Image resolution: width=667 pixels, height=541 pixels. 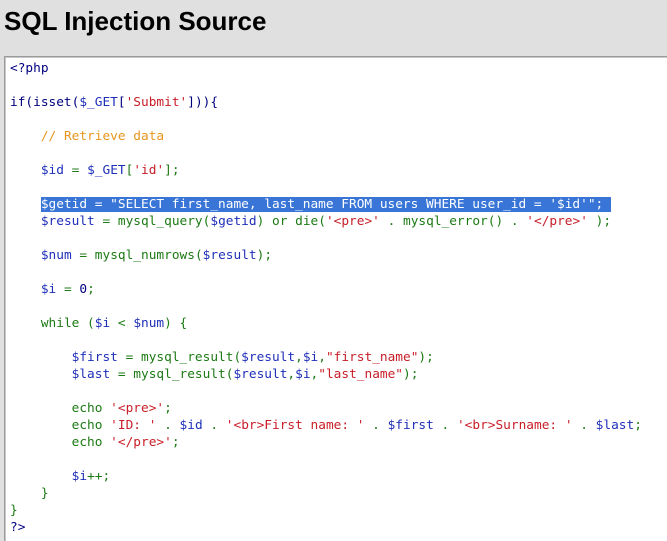 I want to click on code-token: '<pre>', so click(x=352, y=221).